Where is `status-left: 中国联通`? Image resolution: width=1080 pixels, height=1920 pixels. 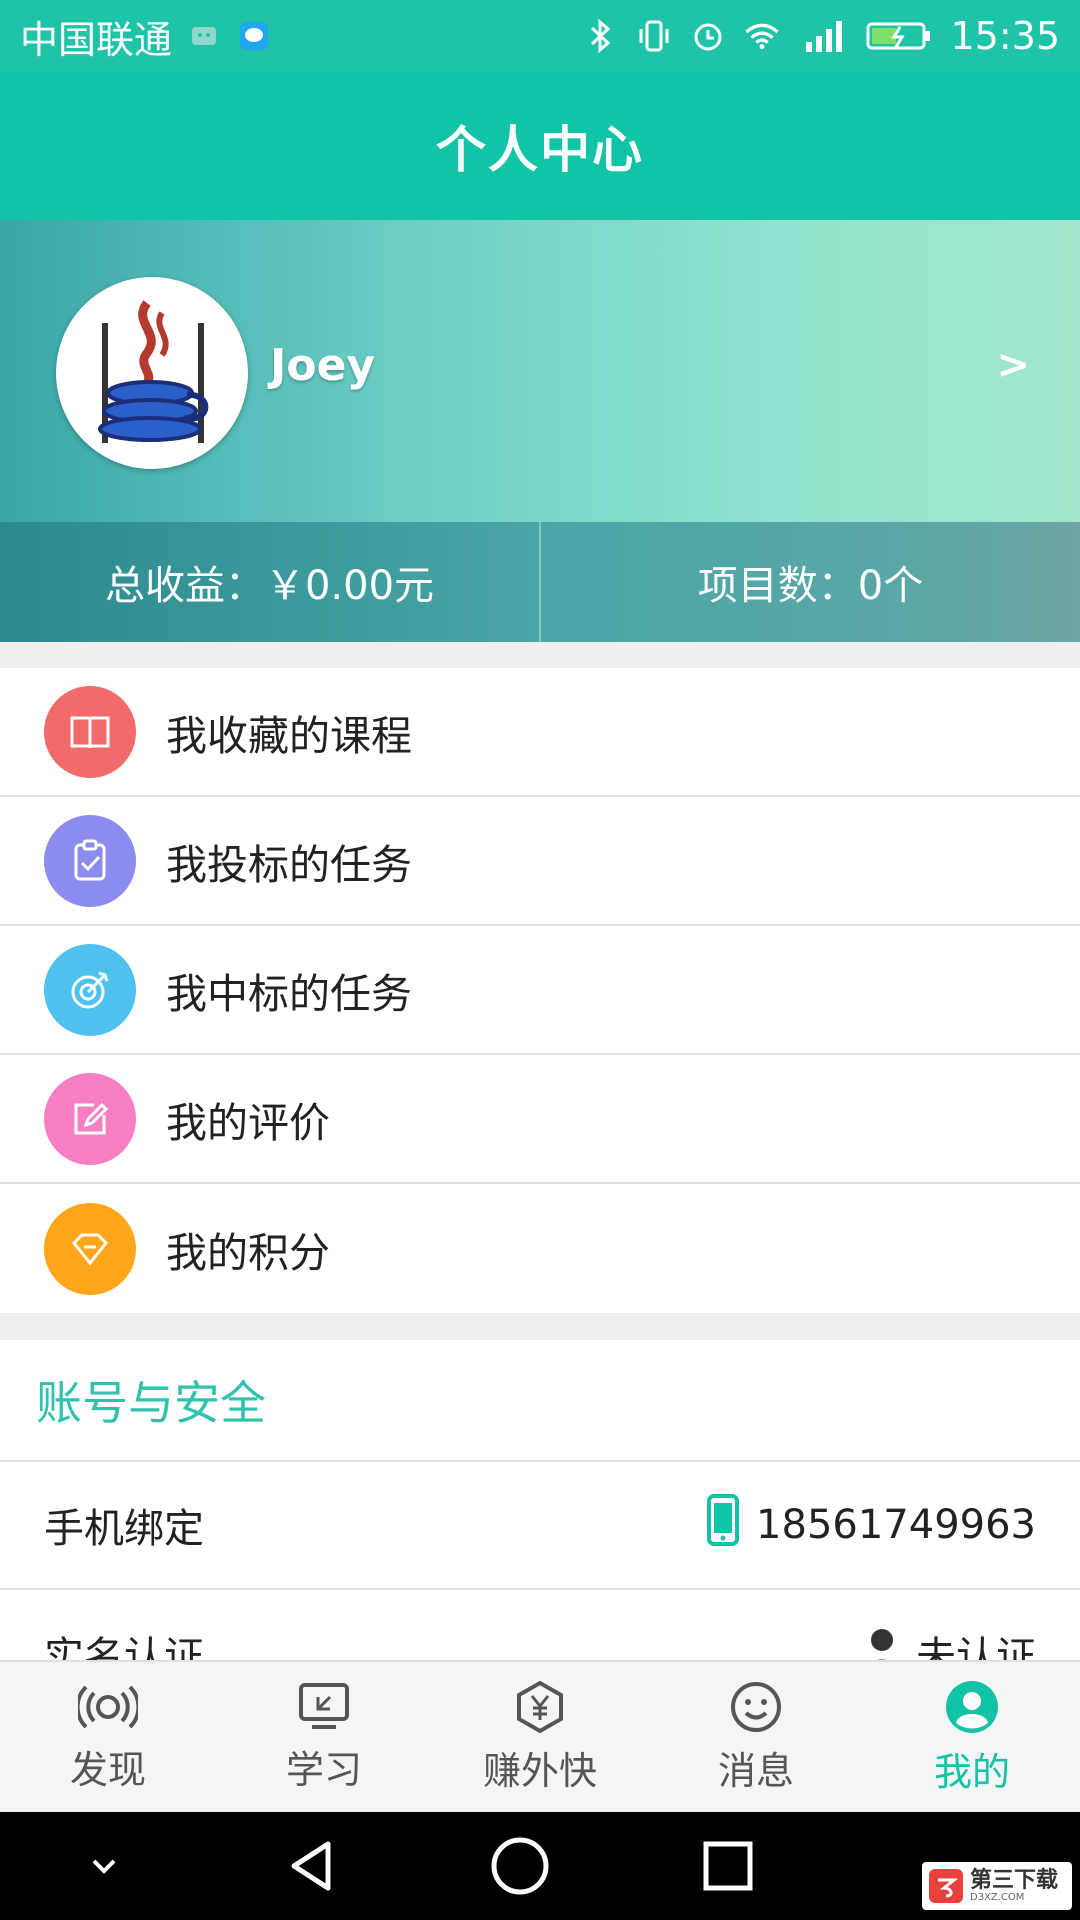 status-left: 中国联通 is located at coordinates (146, 36).